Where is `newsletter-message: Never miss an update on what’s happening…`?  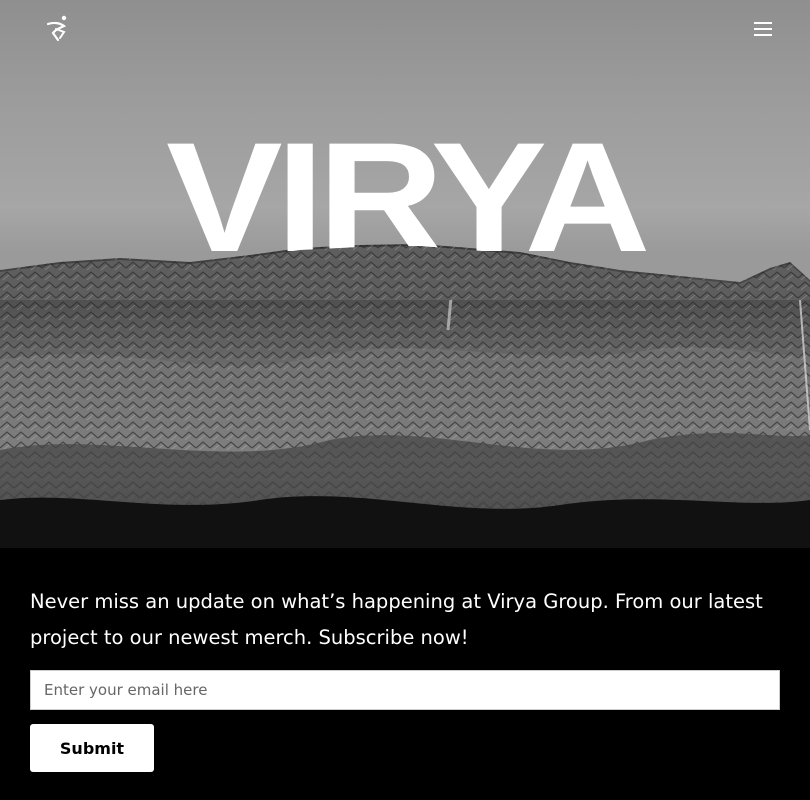
newsletter-message: Never miss an update on what’s happening… is located at coordinates (396, 619).